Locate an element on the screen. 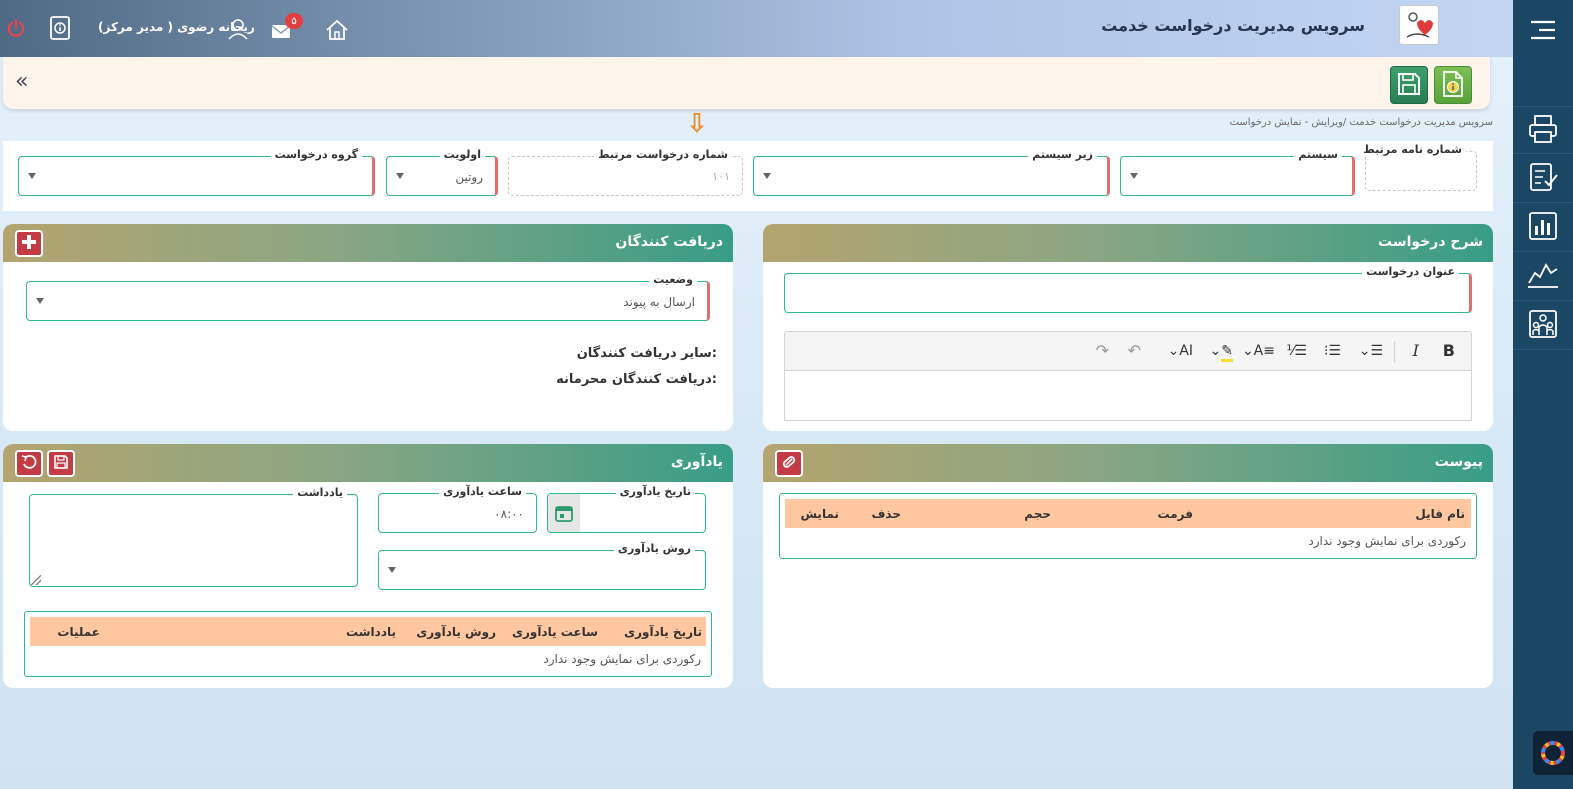 This screenshot has height=789, width=1573. bold-icon: B is located at coordinates (1449, 351).